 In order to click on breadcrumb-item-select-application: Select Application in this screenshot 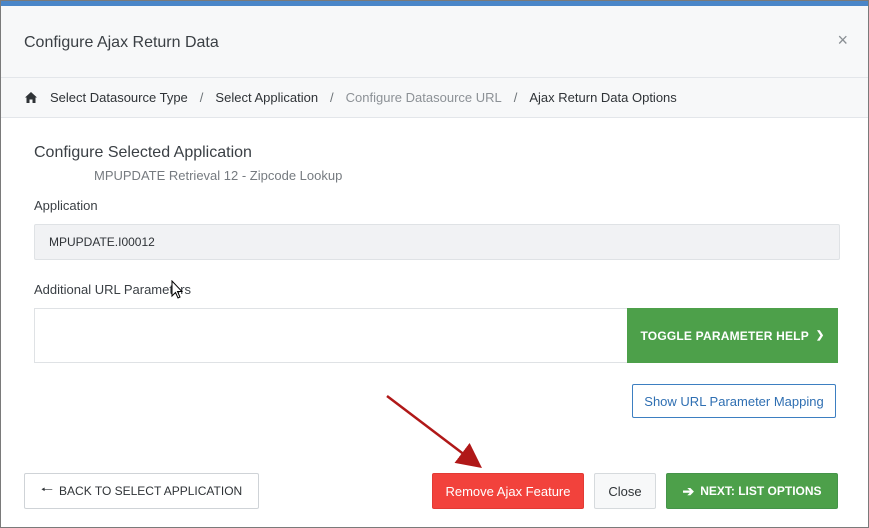, I will do `click(266, 97)`.